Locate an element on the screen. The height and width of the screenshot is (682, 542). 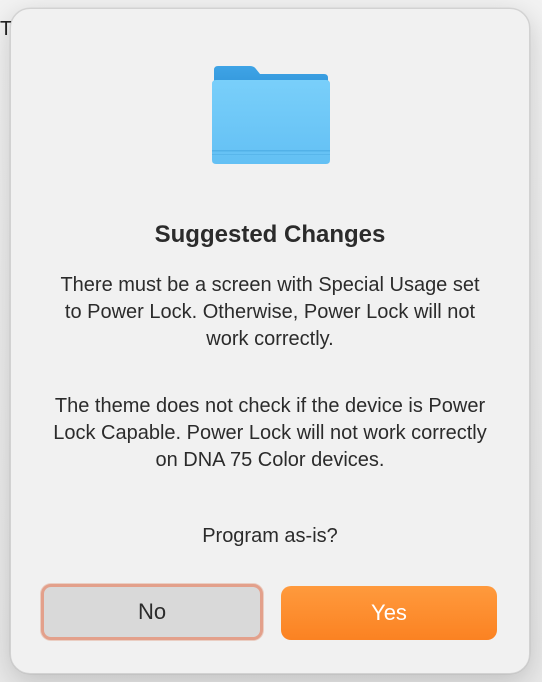
yes-button: Yes is located at coordinates (389, 613).